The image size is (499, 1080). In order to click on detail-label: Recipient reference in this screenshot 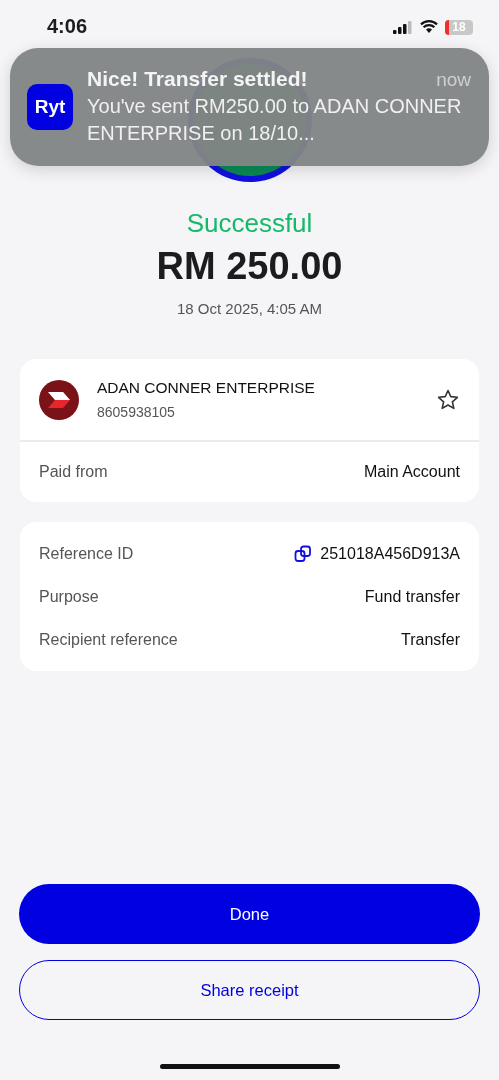, I will do `click(108, 639)`.